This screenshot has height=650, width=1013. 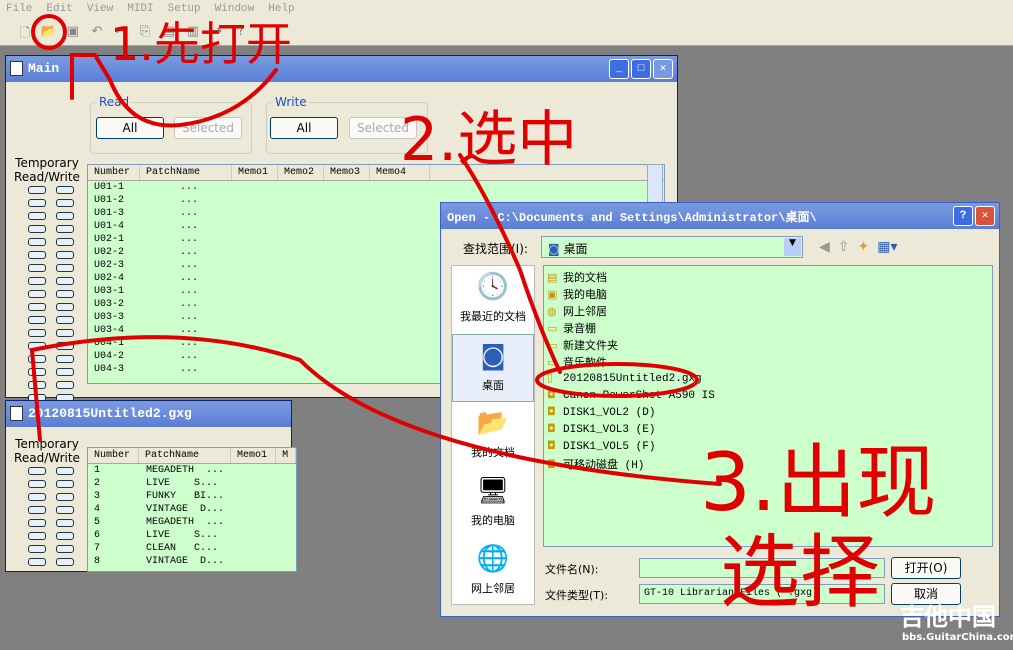 What do you see at coordinates (762, 568) in the screenshot?
I see `filename-input` at bounding box center [762, 568].